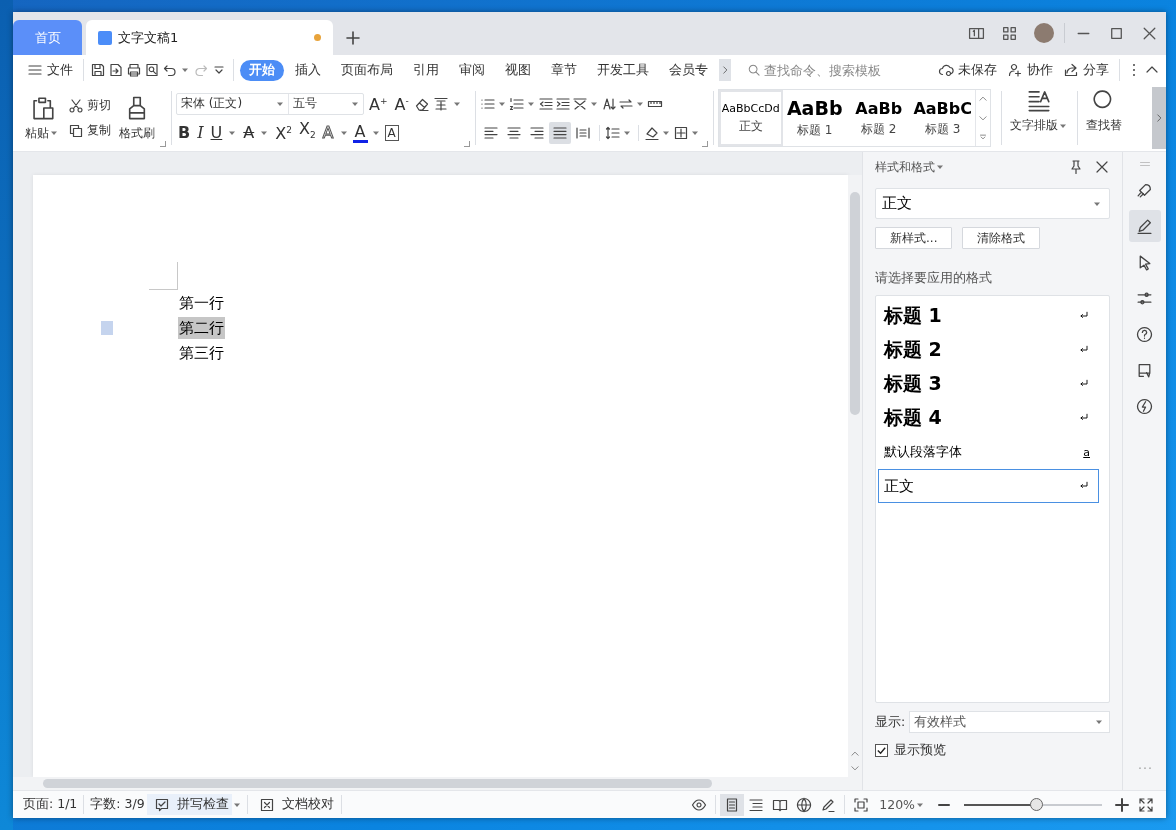 This screenshot has height=830, width=1176. What do you see at coordinates (116, 70) in the screenshot?
I see `export-icon` at bounding box center [116, 70].